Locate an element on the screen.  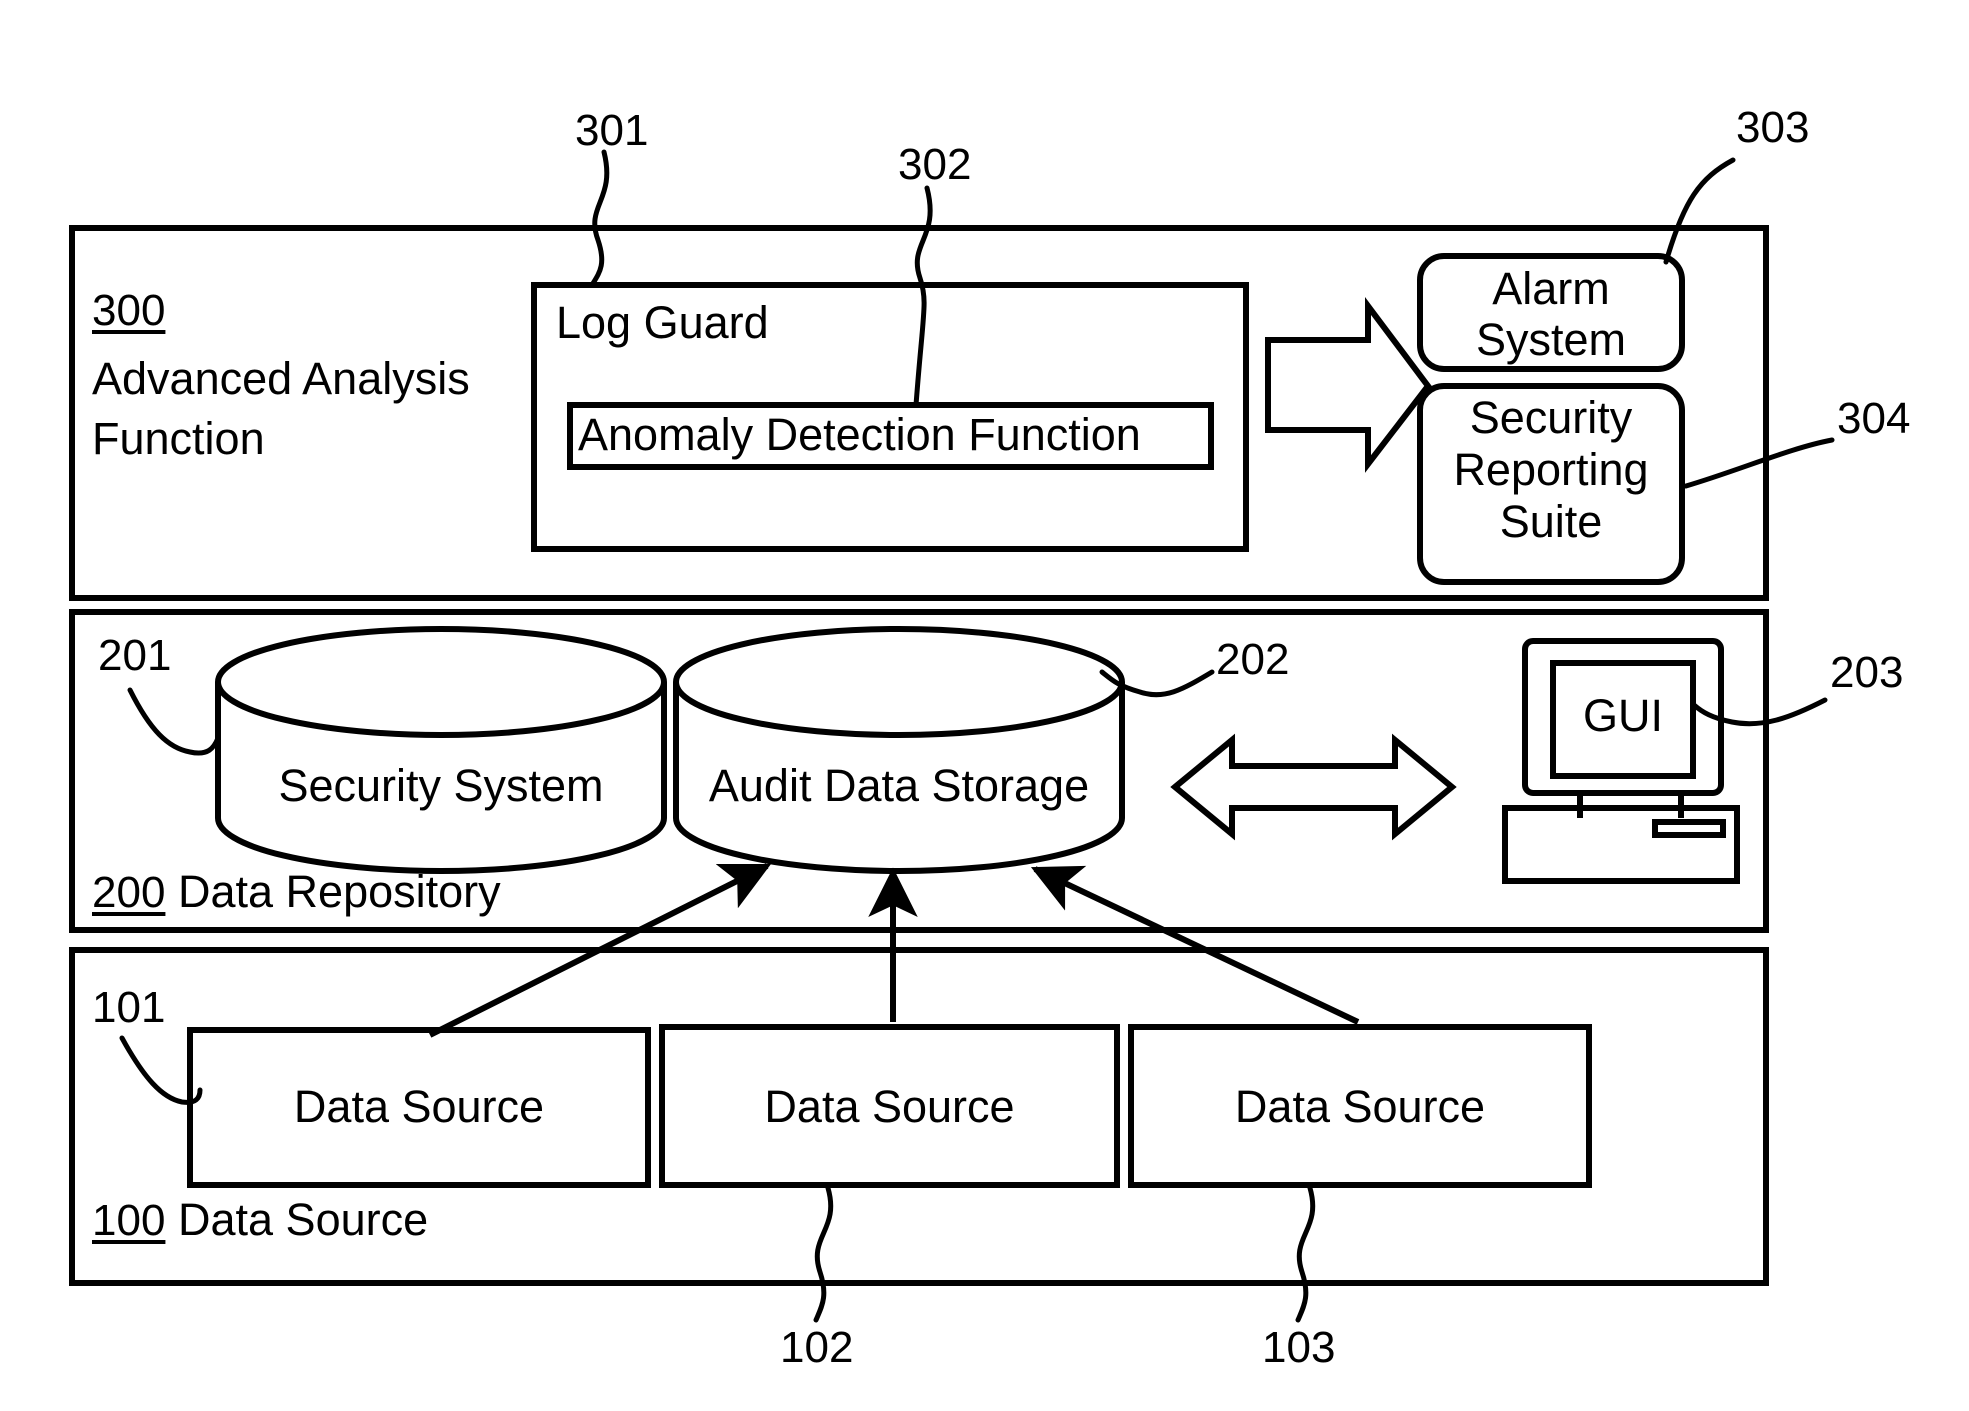
ref-202: 202 is located at coordinates (1253, 659).